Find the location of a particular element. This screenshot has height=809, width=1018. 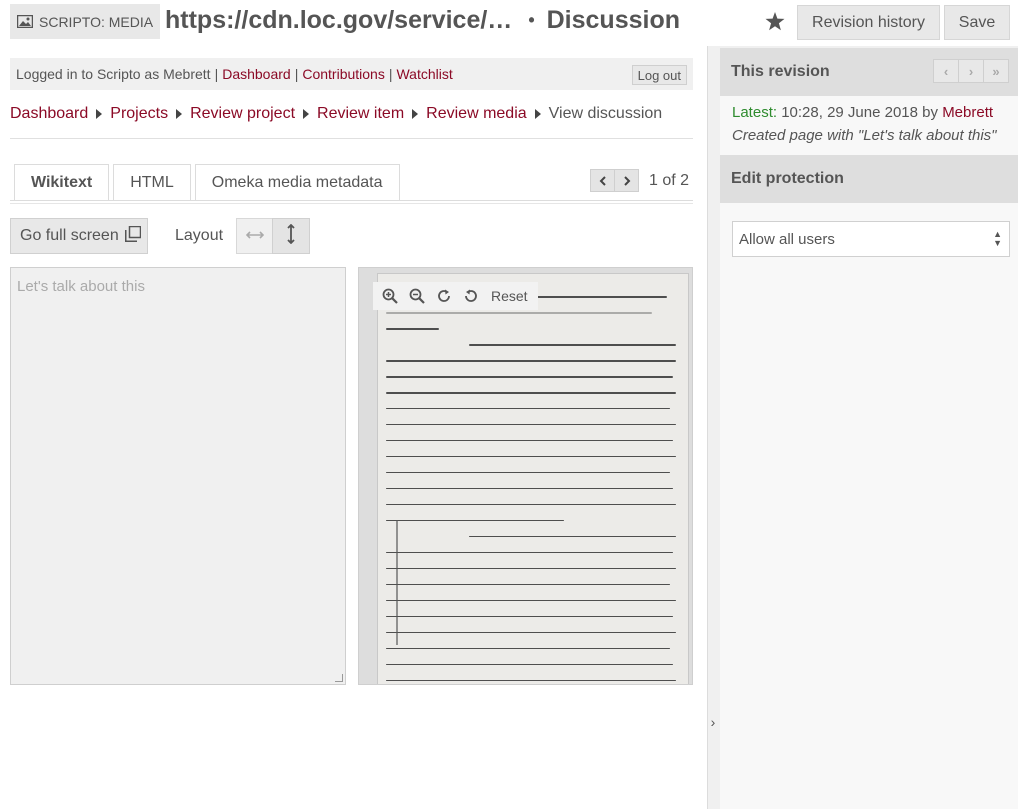

tab-underline is located at coordinates (351, 200).